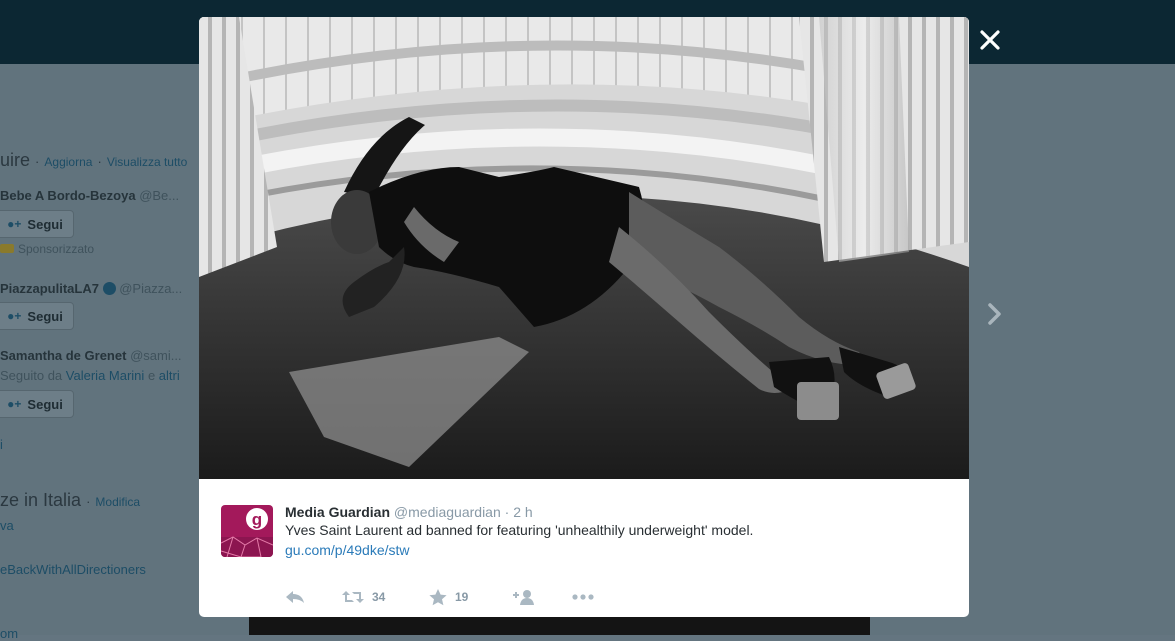 The image size is (1175, 641). Describe the element at coordinates (522, 512) in the screenshot. I see `tweet-timestamp: 2 h` at that location.